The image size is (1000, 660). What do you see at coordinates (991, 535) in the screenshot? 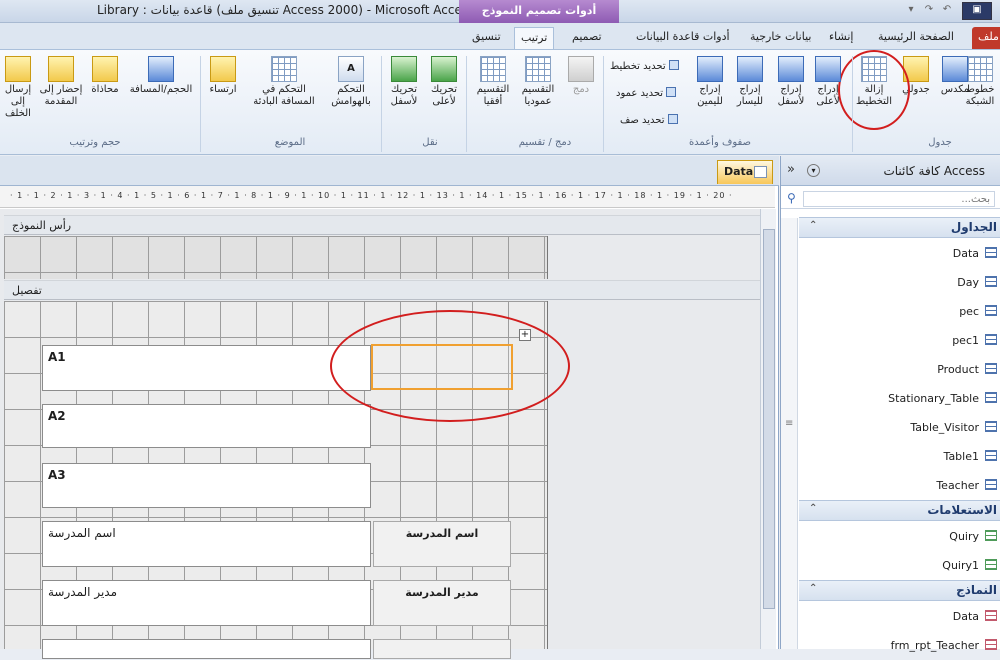
I see `query-icon` at bounding box center [991, 535].